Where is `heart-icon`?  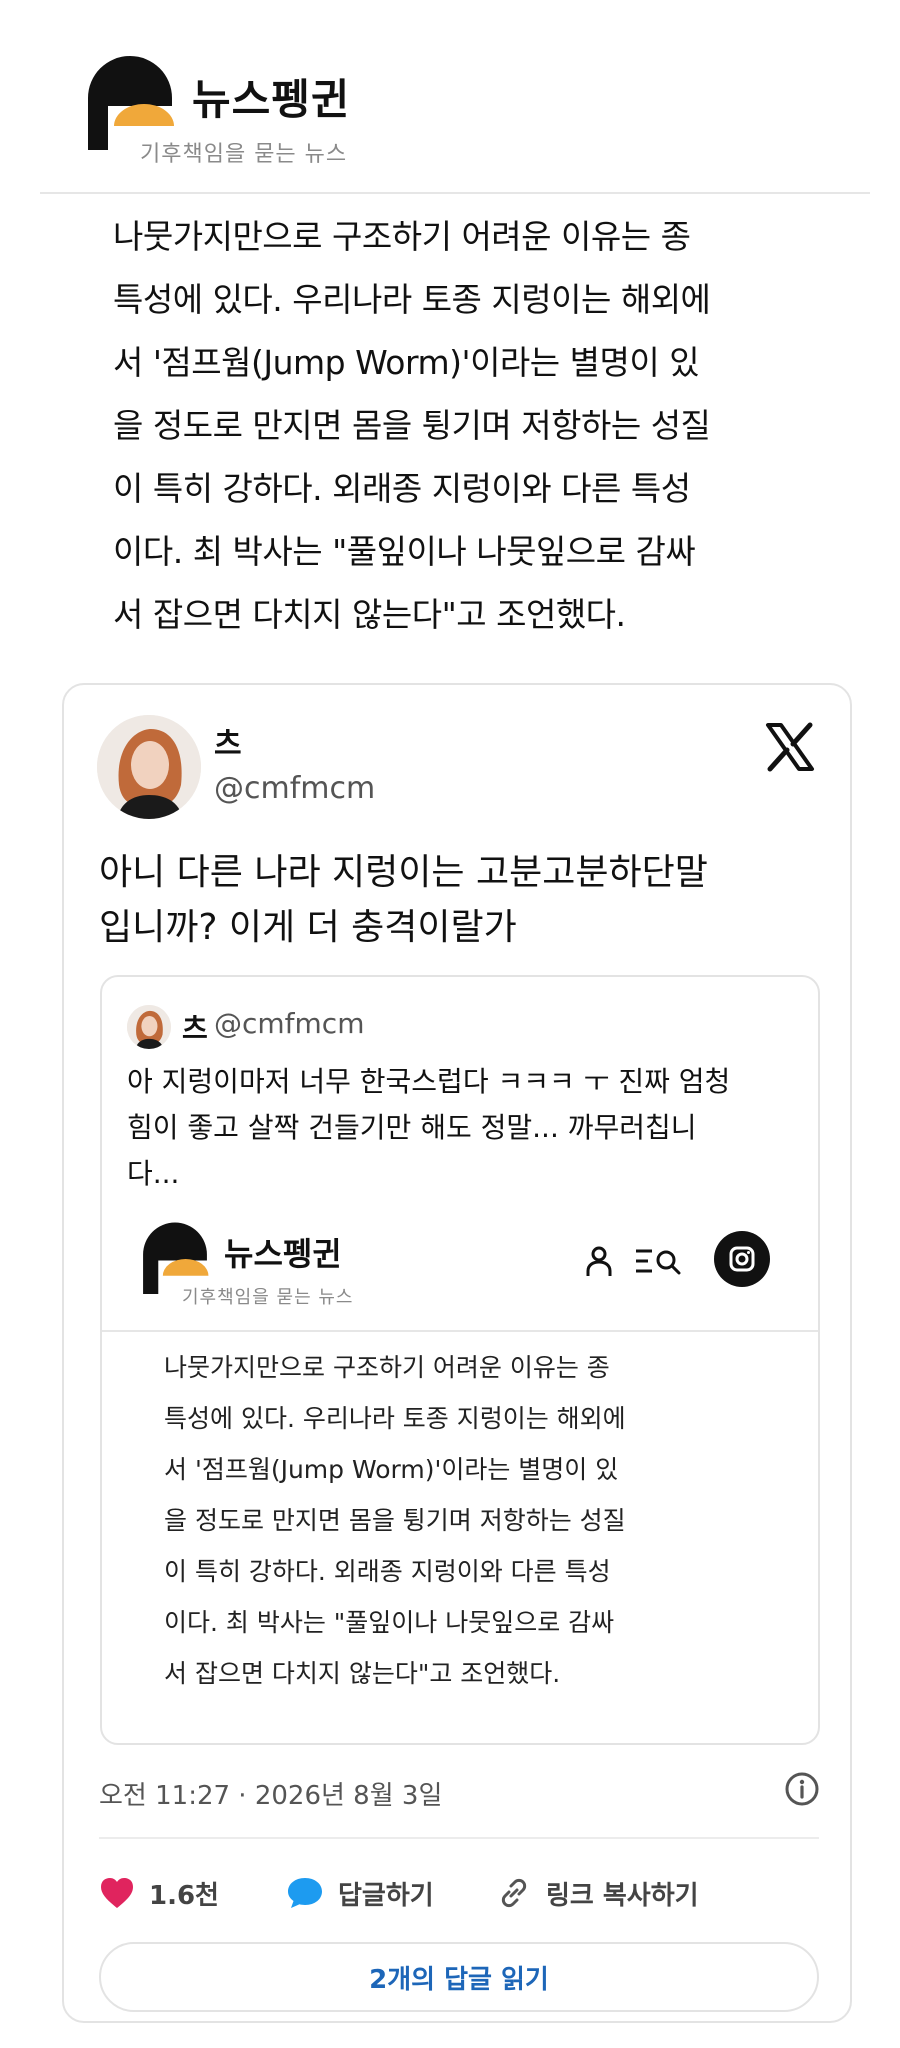 heart-icon is located at coordinates (117, 1893).